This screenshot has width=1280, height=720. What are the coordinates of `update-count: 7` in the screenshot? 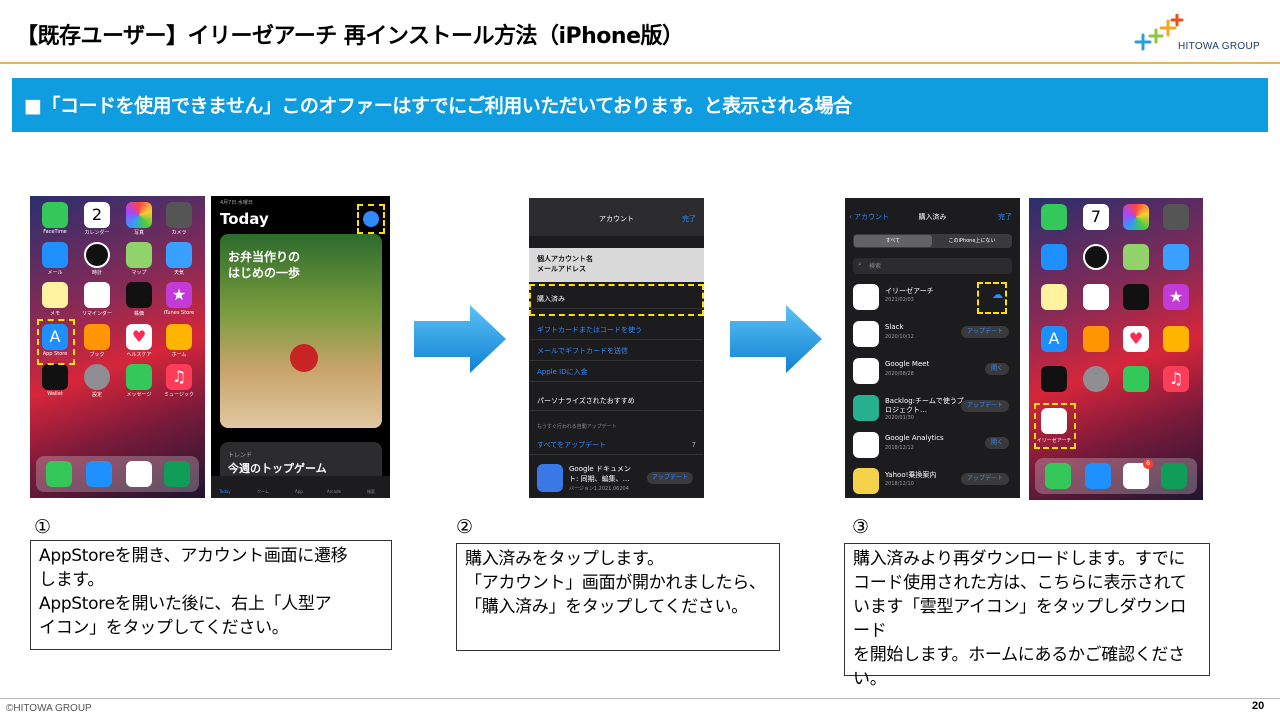 It's located at (693, 445).